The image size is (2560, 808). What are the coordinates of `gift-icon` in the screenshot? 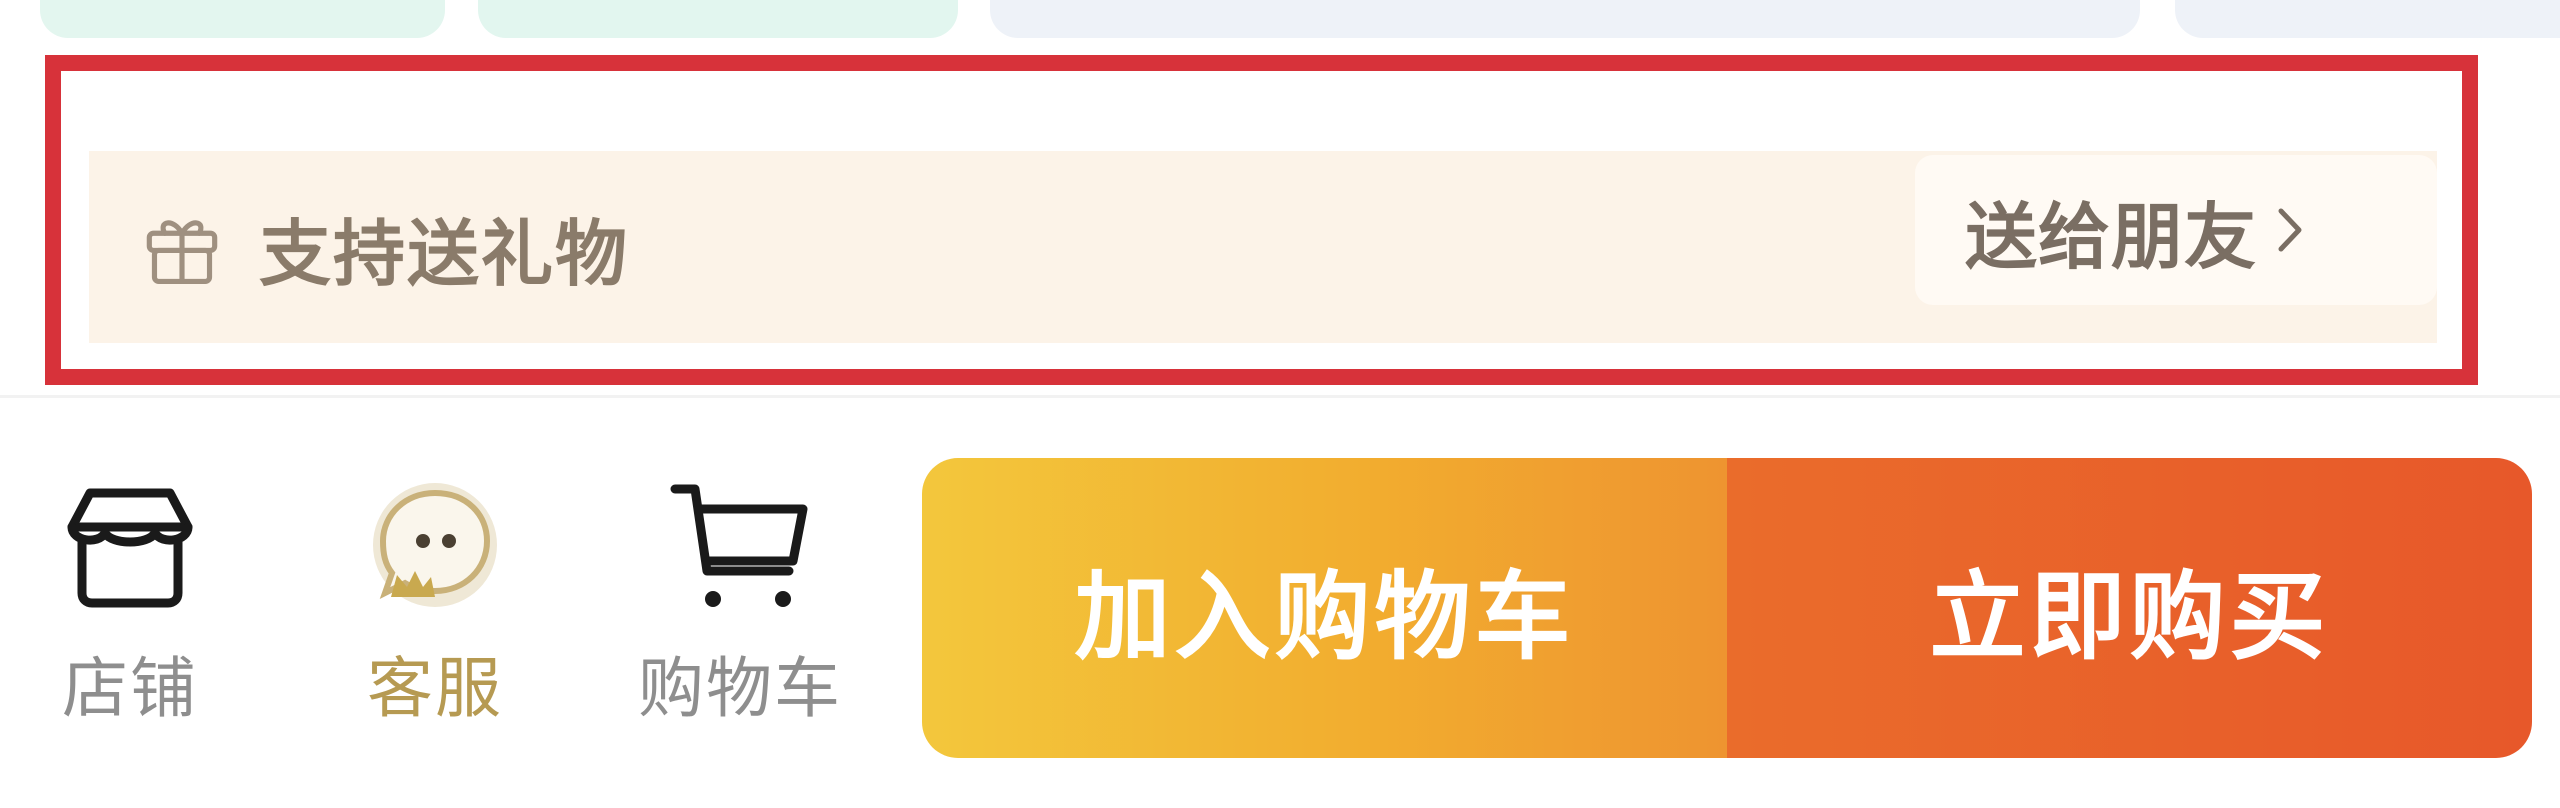 It's located at (182, 252).